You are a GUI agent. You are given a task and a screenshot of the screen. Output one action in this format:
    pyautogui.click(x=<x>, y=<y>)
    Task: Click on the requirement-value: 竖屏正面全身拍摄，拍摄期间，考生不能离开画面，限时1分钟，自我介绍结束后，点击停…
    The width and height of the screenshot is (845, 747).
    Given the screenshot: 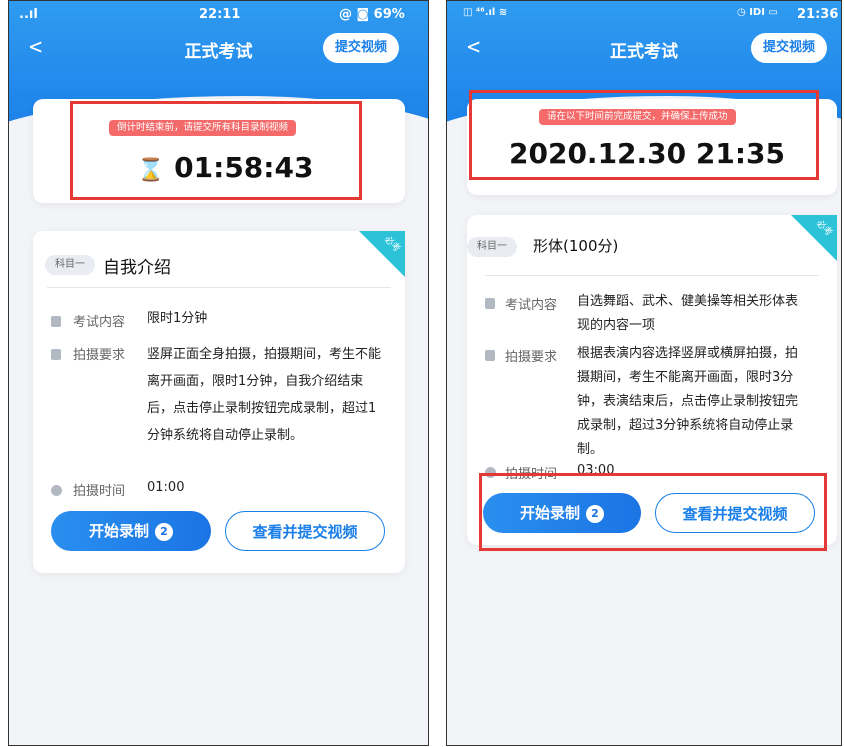 What is the action you would take?
    pyautogui.click(x=264, y=395)
    